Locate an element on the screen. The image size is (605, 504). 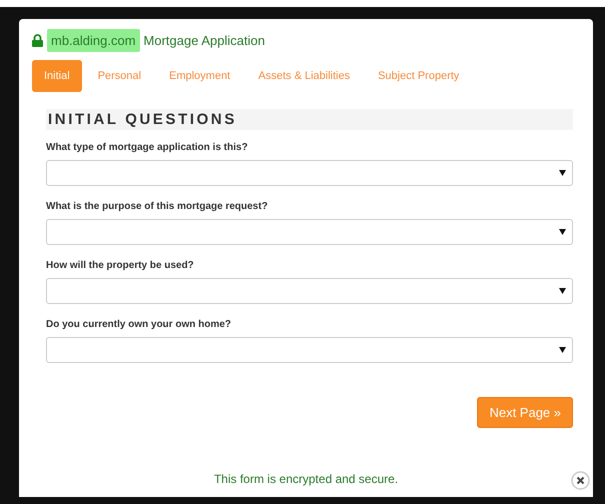
tab: Subject Property is located at coordinates (419, 76).